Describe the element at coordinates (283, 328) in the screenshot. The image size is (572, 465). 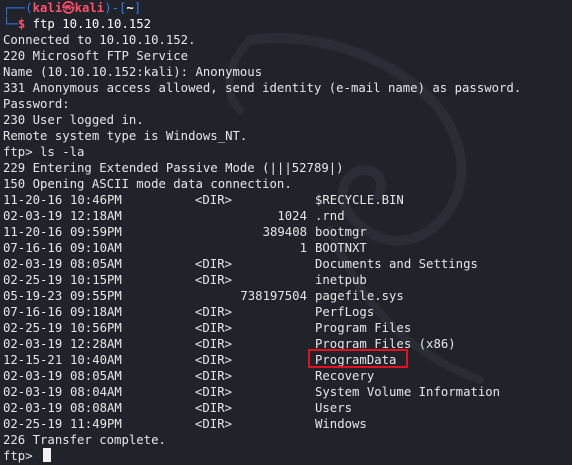
I see `listing-row: 02-25-19 10:56PM <DIR> Program Files` at that location.